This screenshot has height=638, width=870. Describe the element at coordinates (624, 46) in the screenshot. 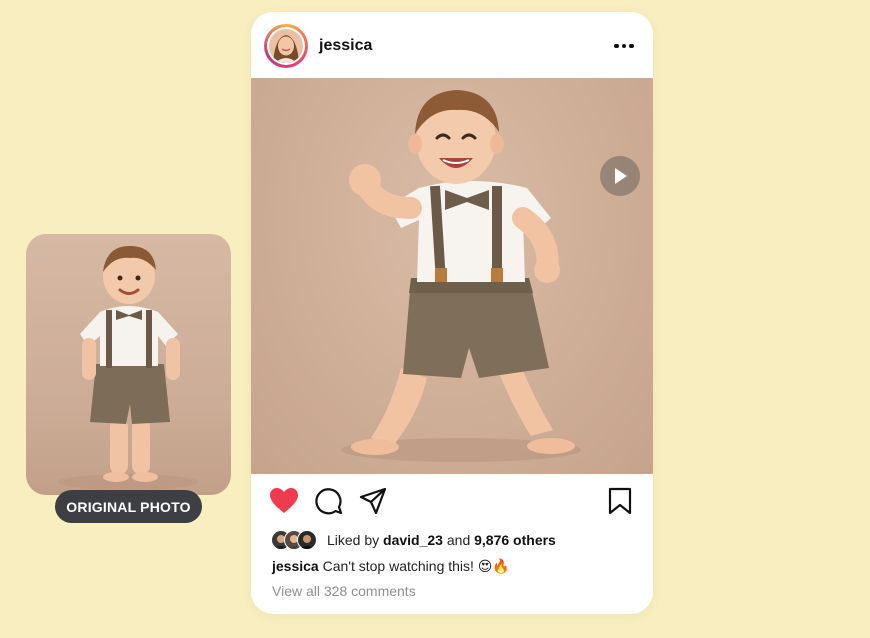

I see `more-icon` at that location.